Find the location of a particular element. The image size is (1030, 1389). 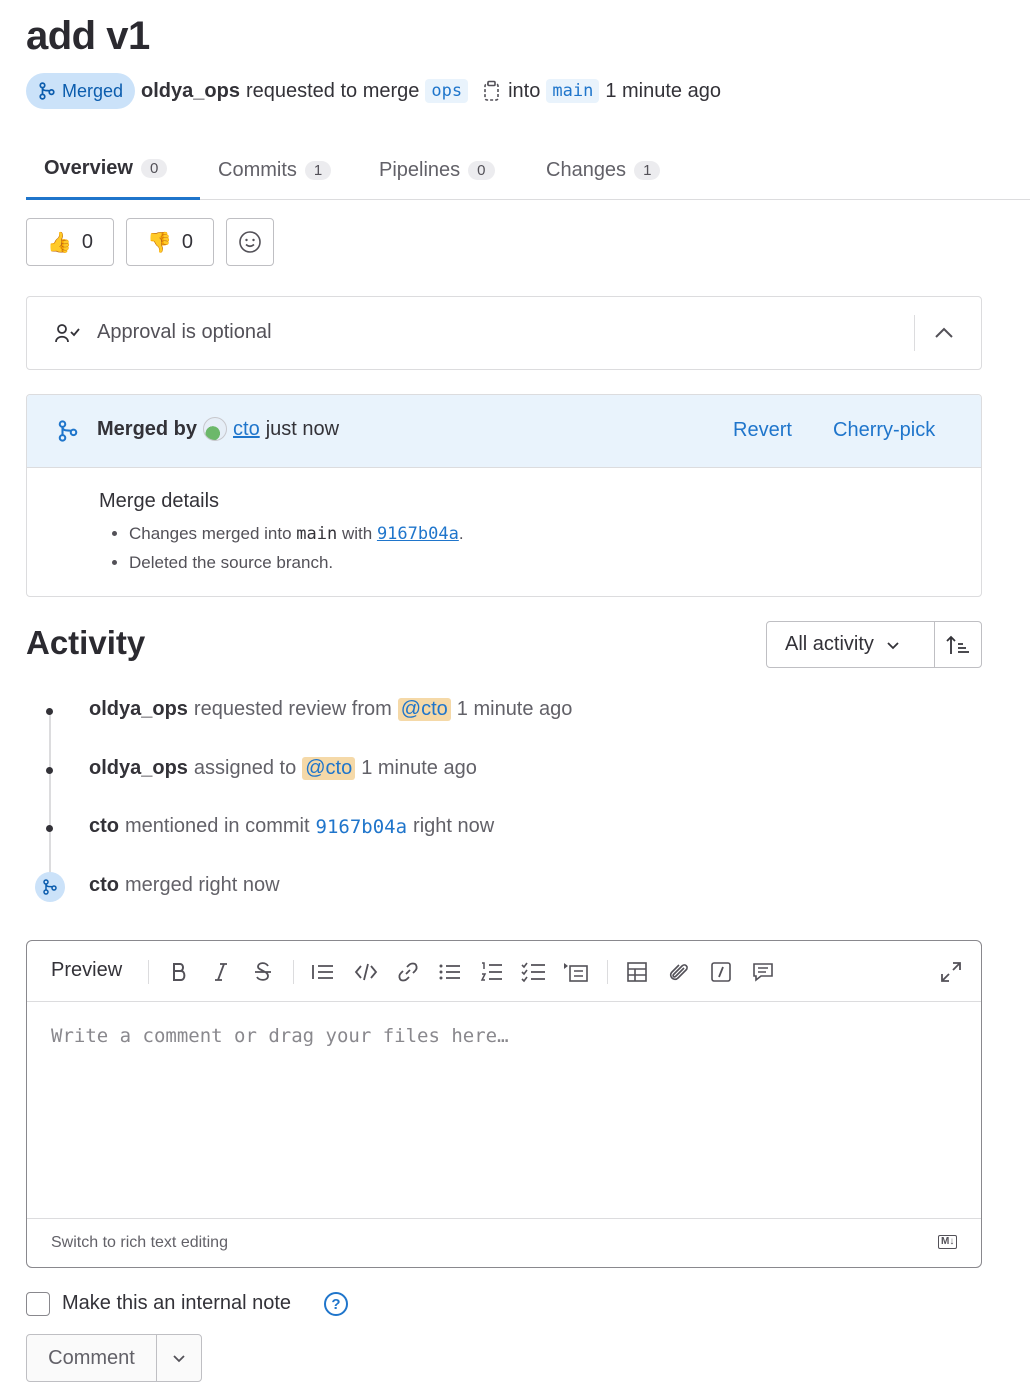

author-link: oldya_ops is located at coordinates (190, 91).